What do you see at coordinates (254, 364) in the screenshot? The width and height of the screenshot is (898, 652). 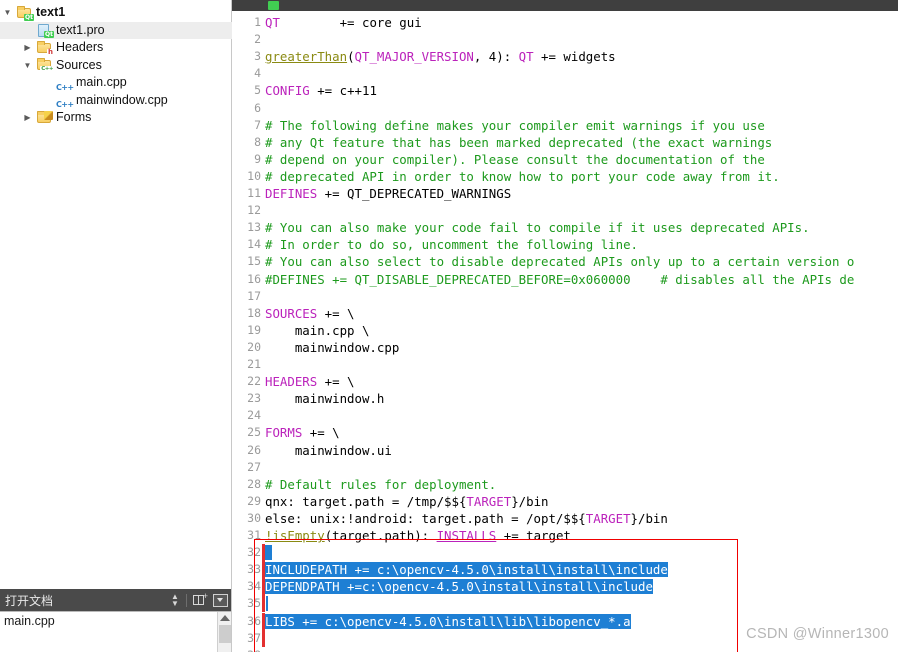 I see `line-number: 21` at bounding box center [254, 364].